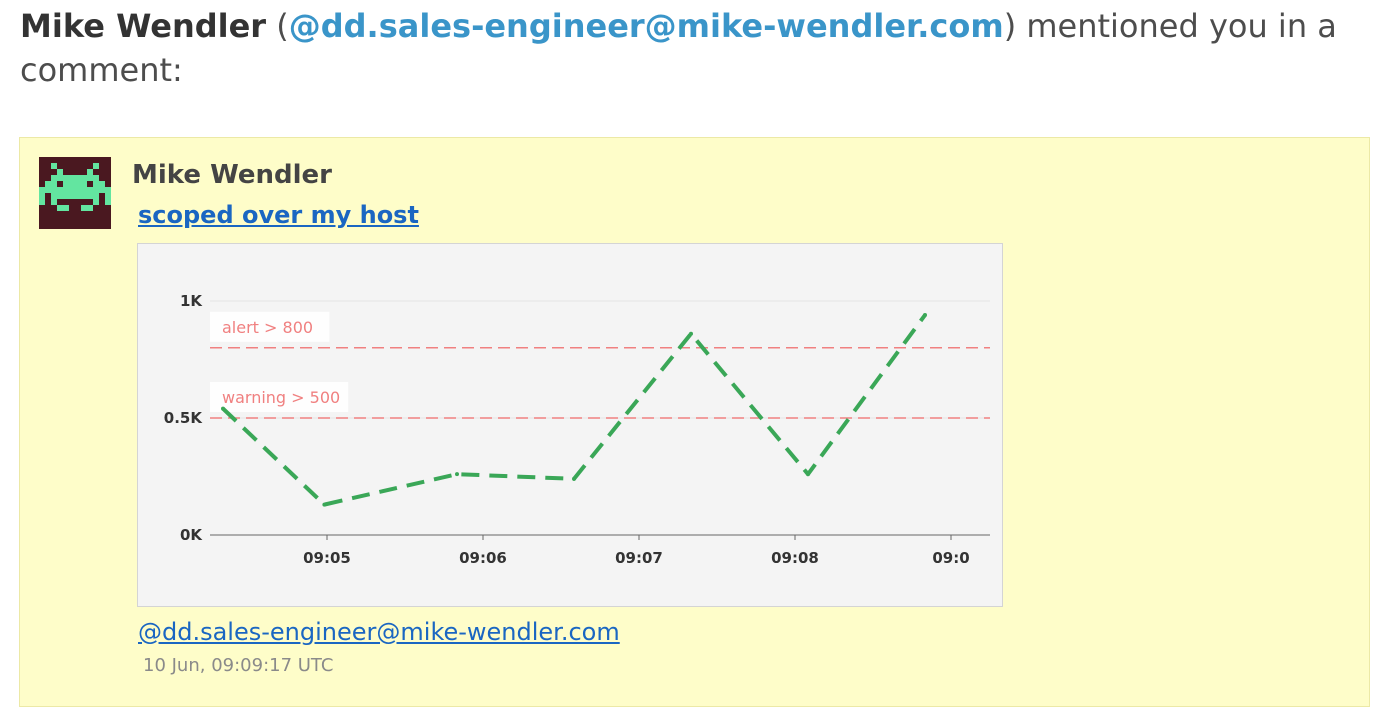  What do you see at coordinates (184, 418) in the screenshot?
I see `y-tick-label: 0.5K` at bounding box center [184, 418].